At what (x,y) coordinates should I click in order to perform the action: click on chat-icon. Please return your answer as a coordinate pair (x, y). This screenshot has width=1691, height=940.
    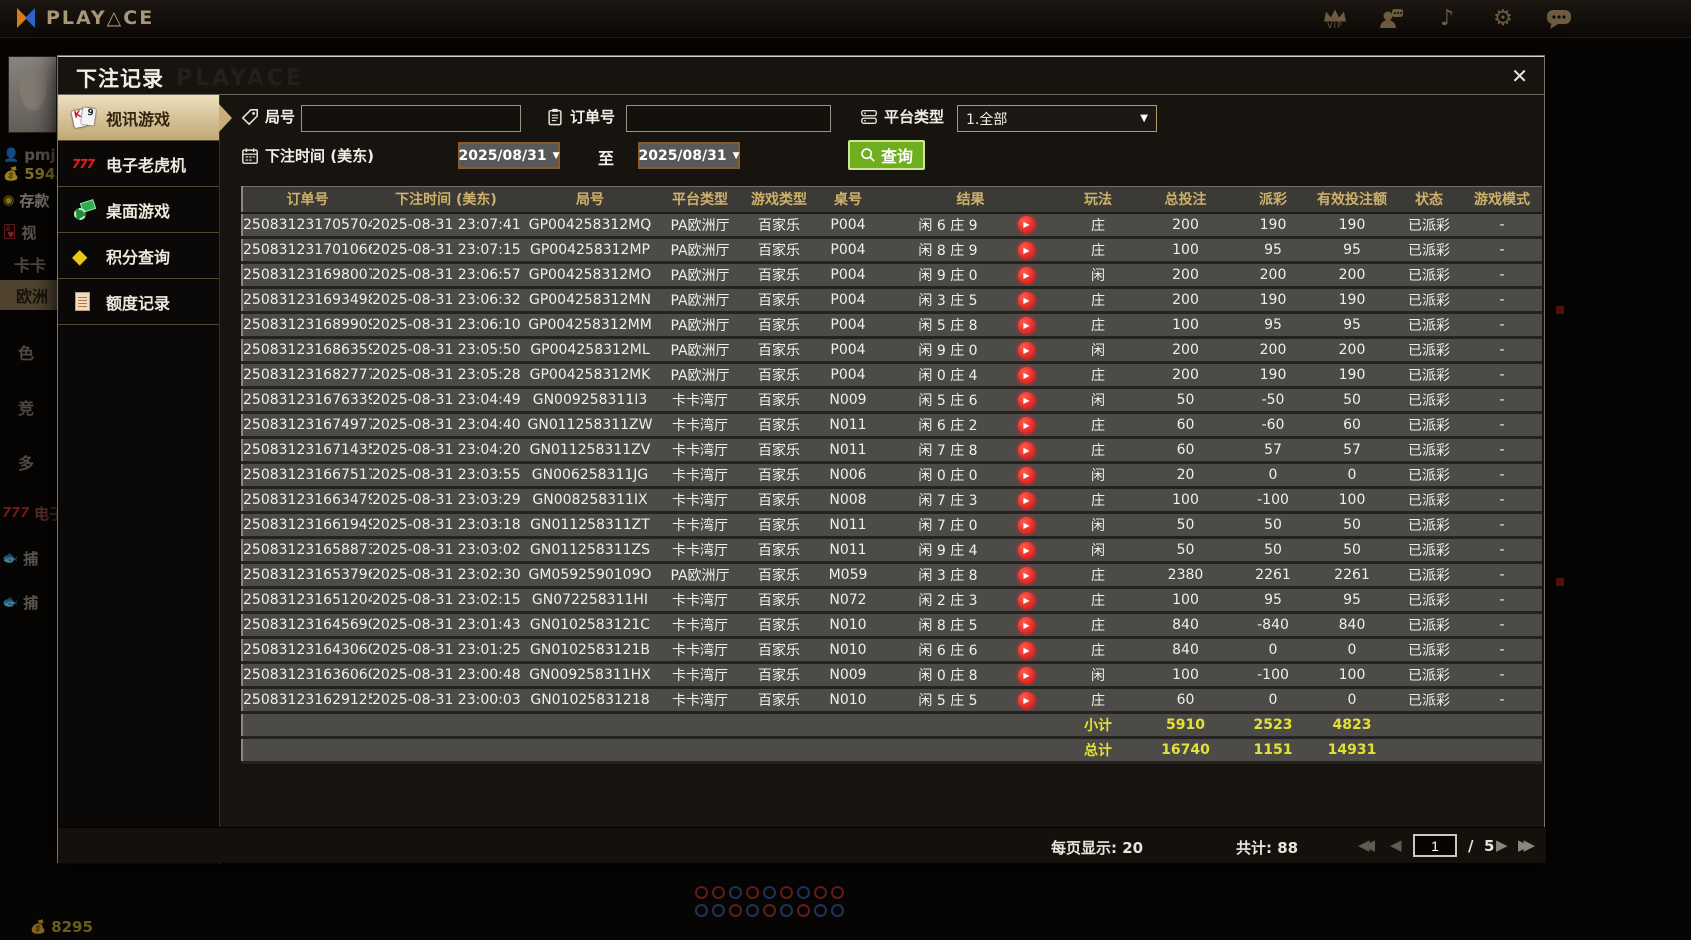
    Looking at the image, I should click on (1559, 19).